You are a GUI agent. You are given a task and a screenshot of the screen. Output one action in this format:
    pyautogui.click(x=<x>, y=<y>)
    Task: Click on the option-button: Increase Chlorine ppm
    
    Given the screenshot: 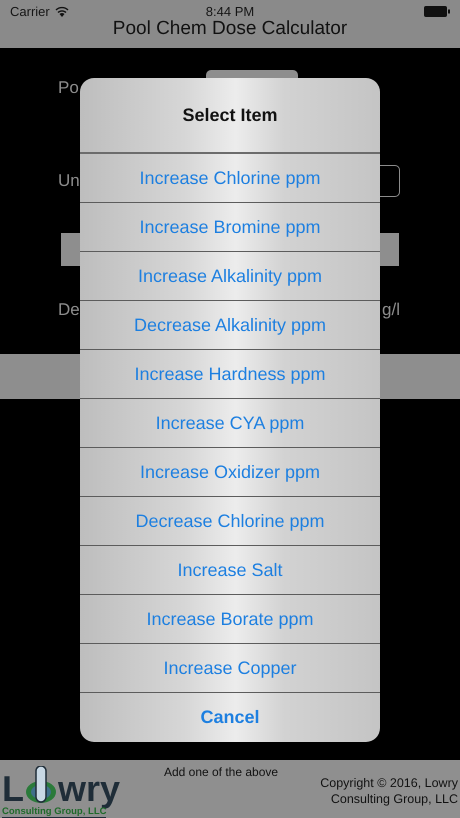 What is the action you would take?
    pyautogui.click(x=230, y=178)
    